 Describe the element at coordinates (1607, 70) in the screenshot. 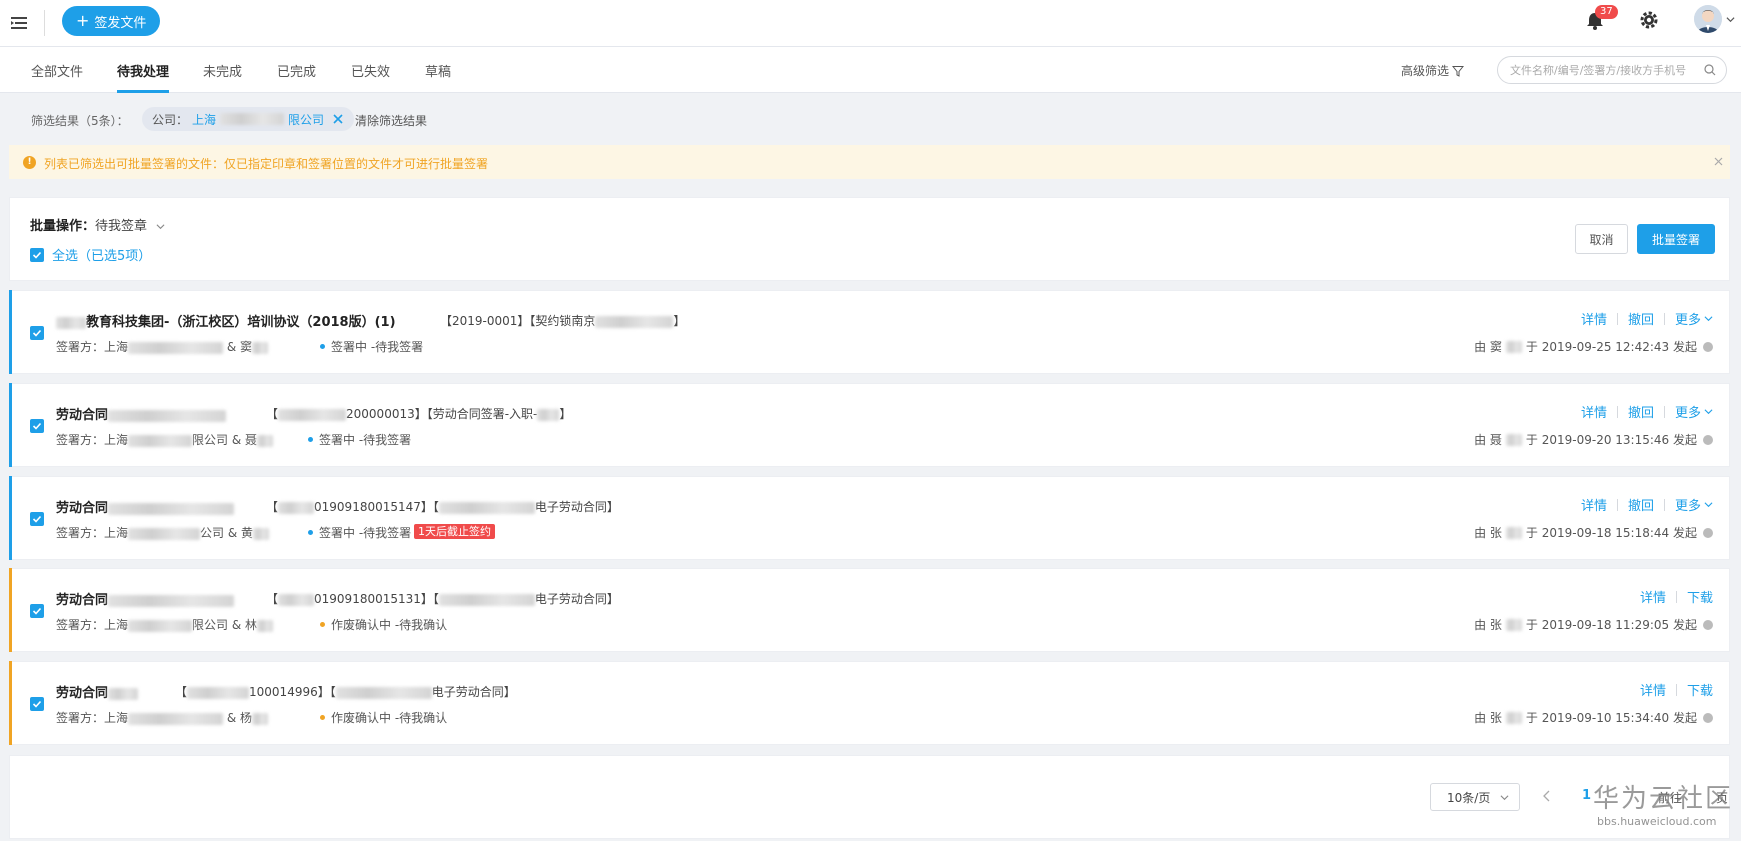

I see `search-input` at that location.